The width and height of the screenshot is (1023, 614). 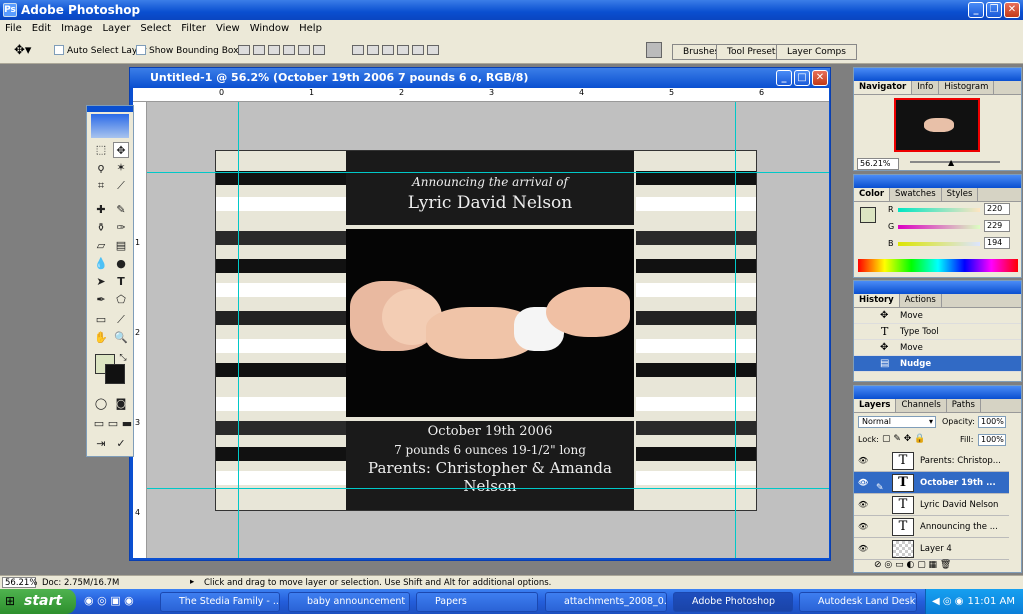 I want to click on align-bottom-icon, so click(x=274, y=50).